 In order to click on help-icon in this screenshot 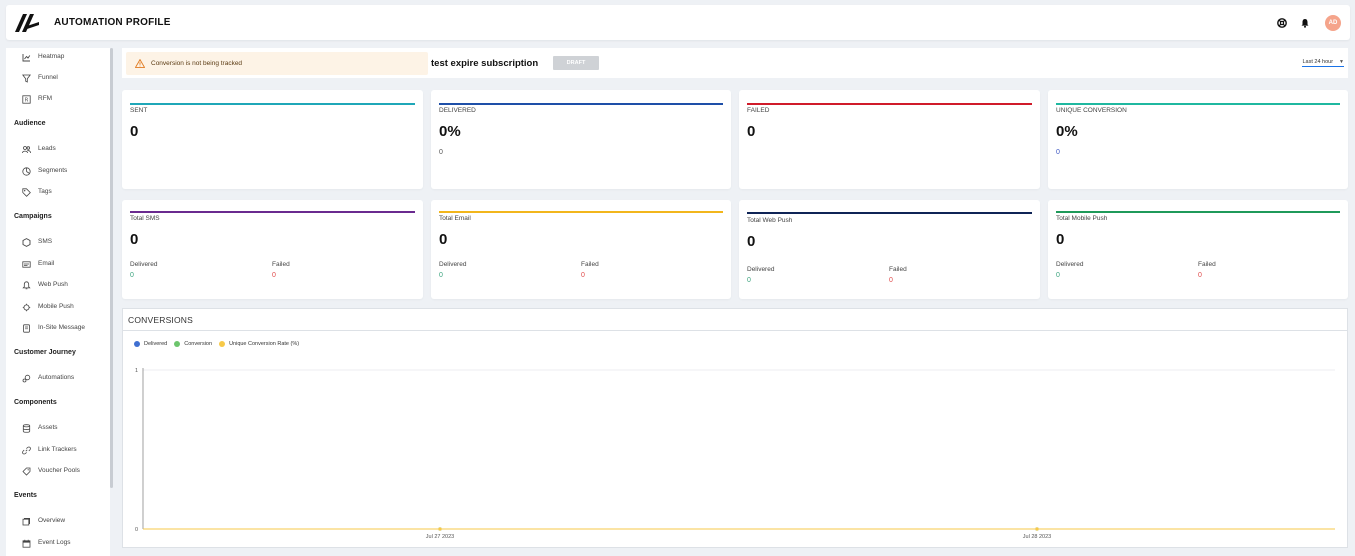, I will do `click(1282, 23)`.